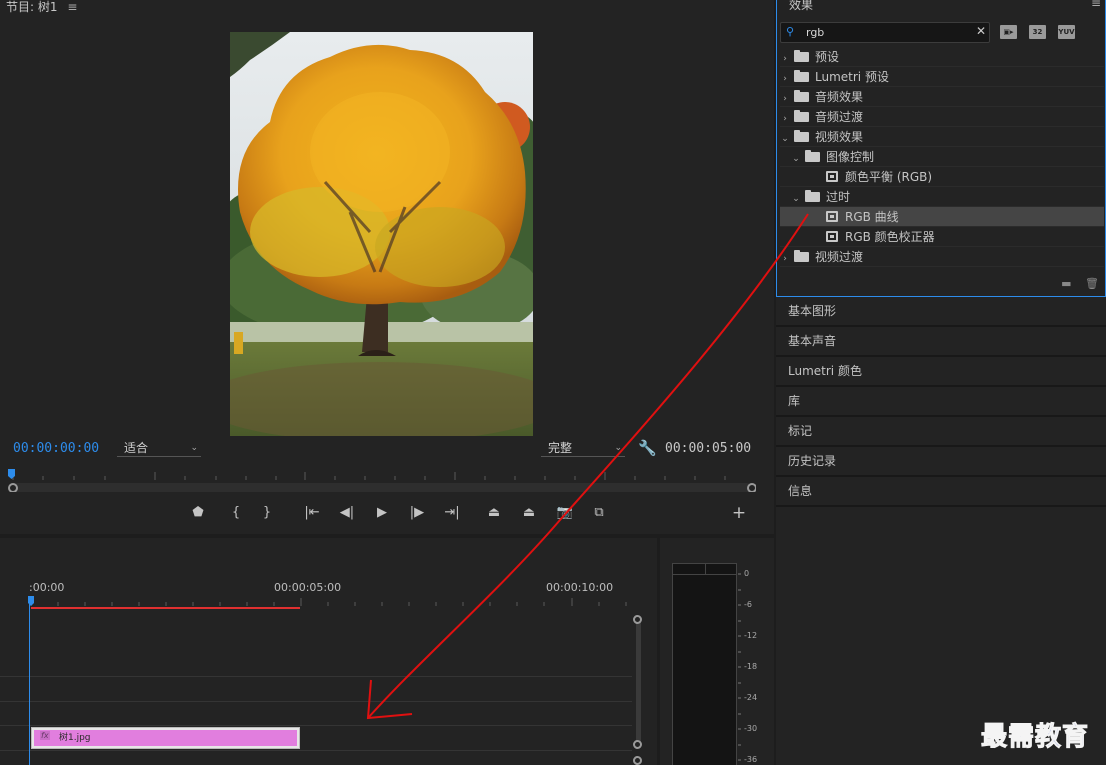 The image size is (1106, 765). Describe the element at coordinates (565, 513) in the screenshot. I see `export-frame-camera-icon: 📷` at that location.